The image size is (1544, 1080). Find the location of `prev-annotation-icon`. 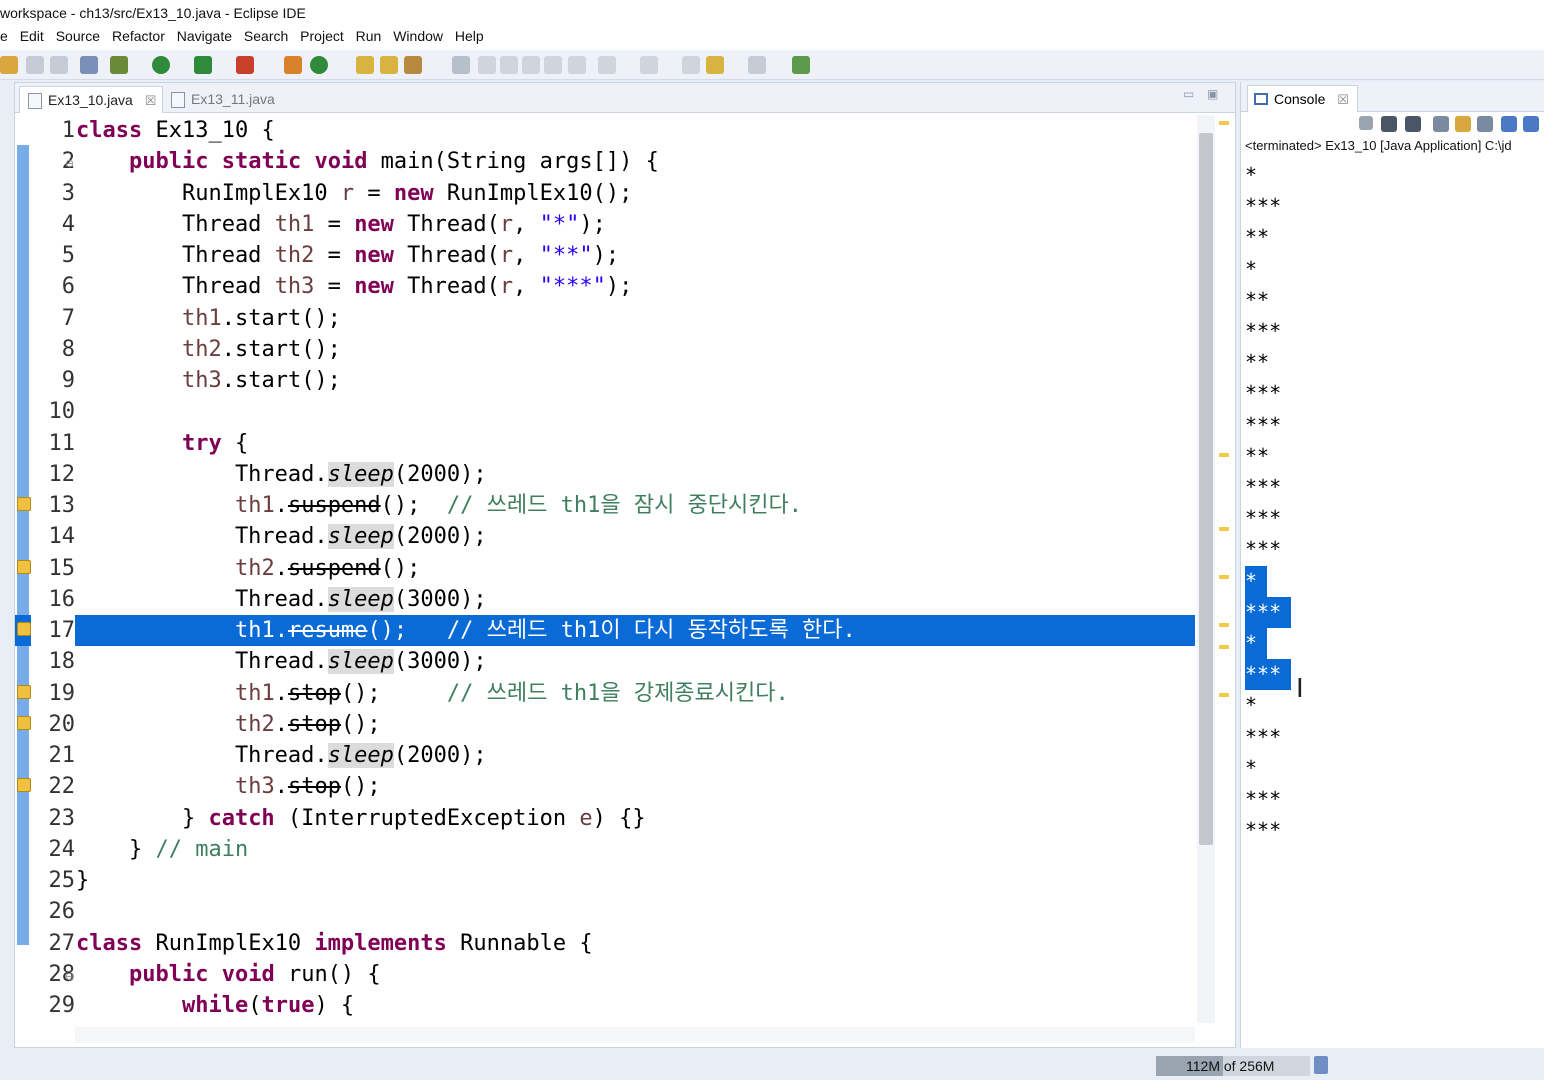

prev-annotation-icon is located at coordinates (649, 65).